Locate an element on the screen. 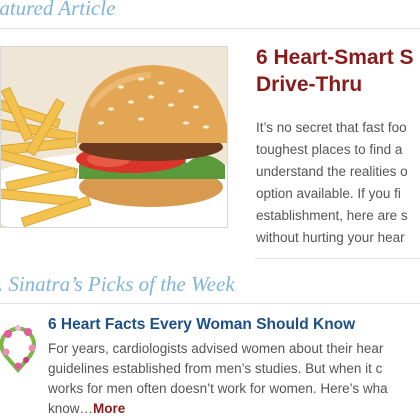 Image resolution: width=420 pixels, height=420 pixels. pick-article-headline: 6 Heart Facts Every Woman Should Know is located at coordinates (234, 325).